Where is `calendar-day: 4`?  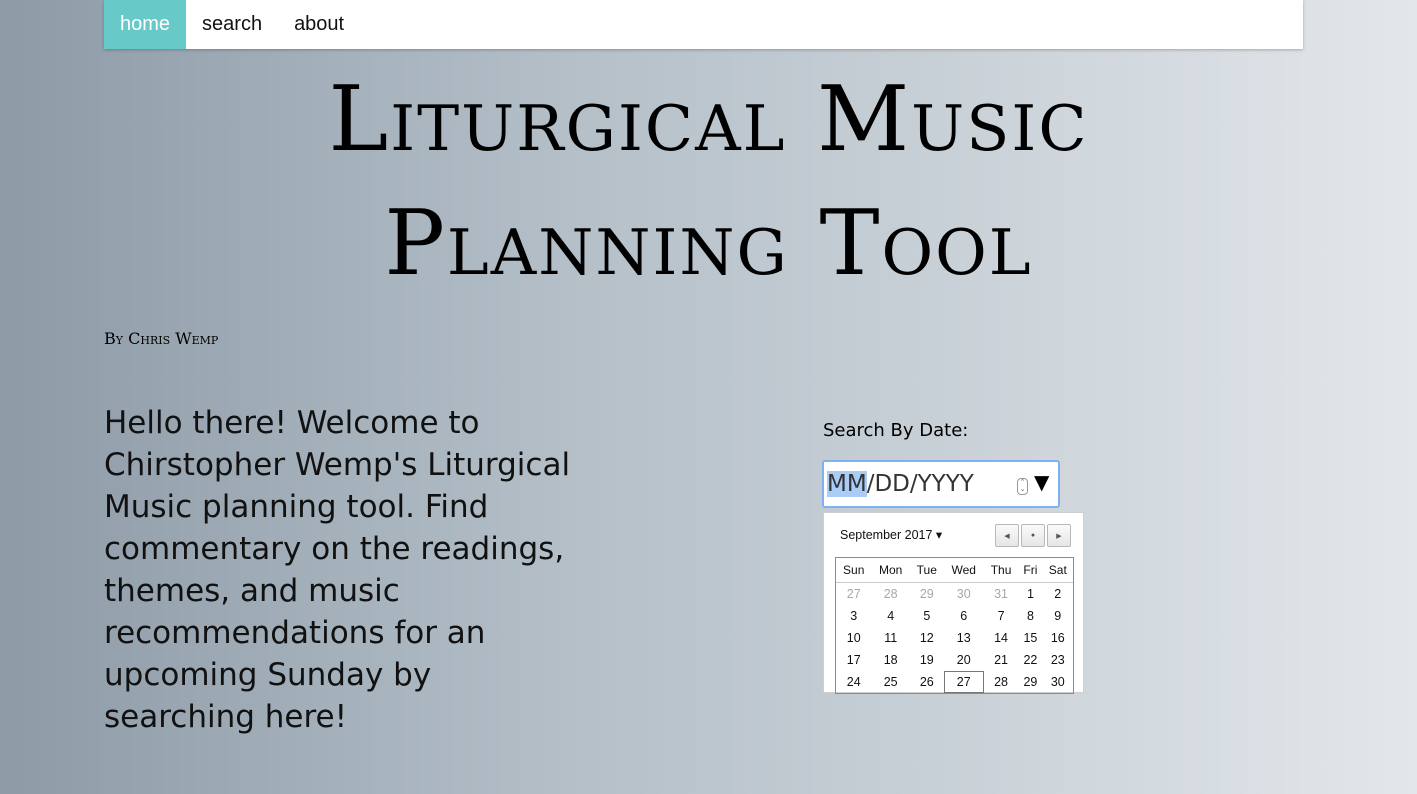
calendar-day: 4 is located at coordinates (890, 616).